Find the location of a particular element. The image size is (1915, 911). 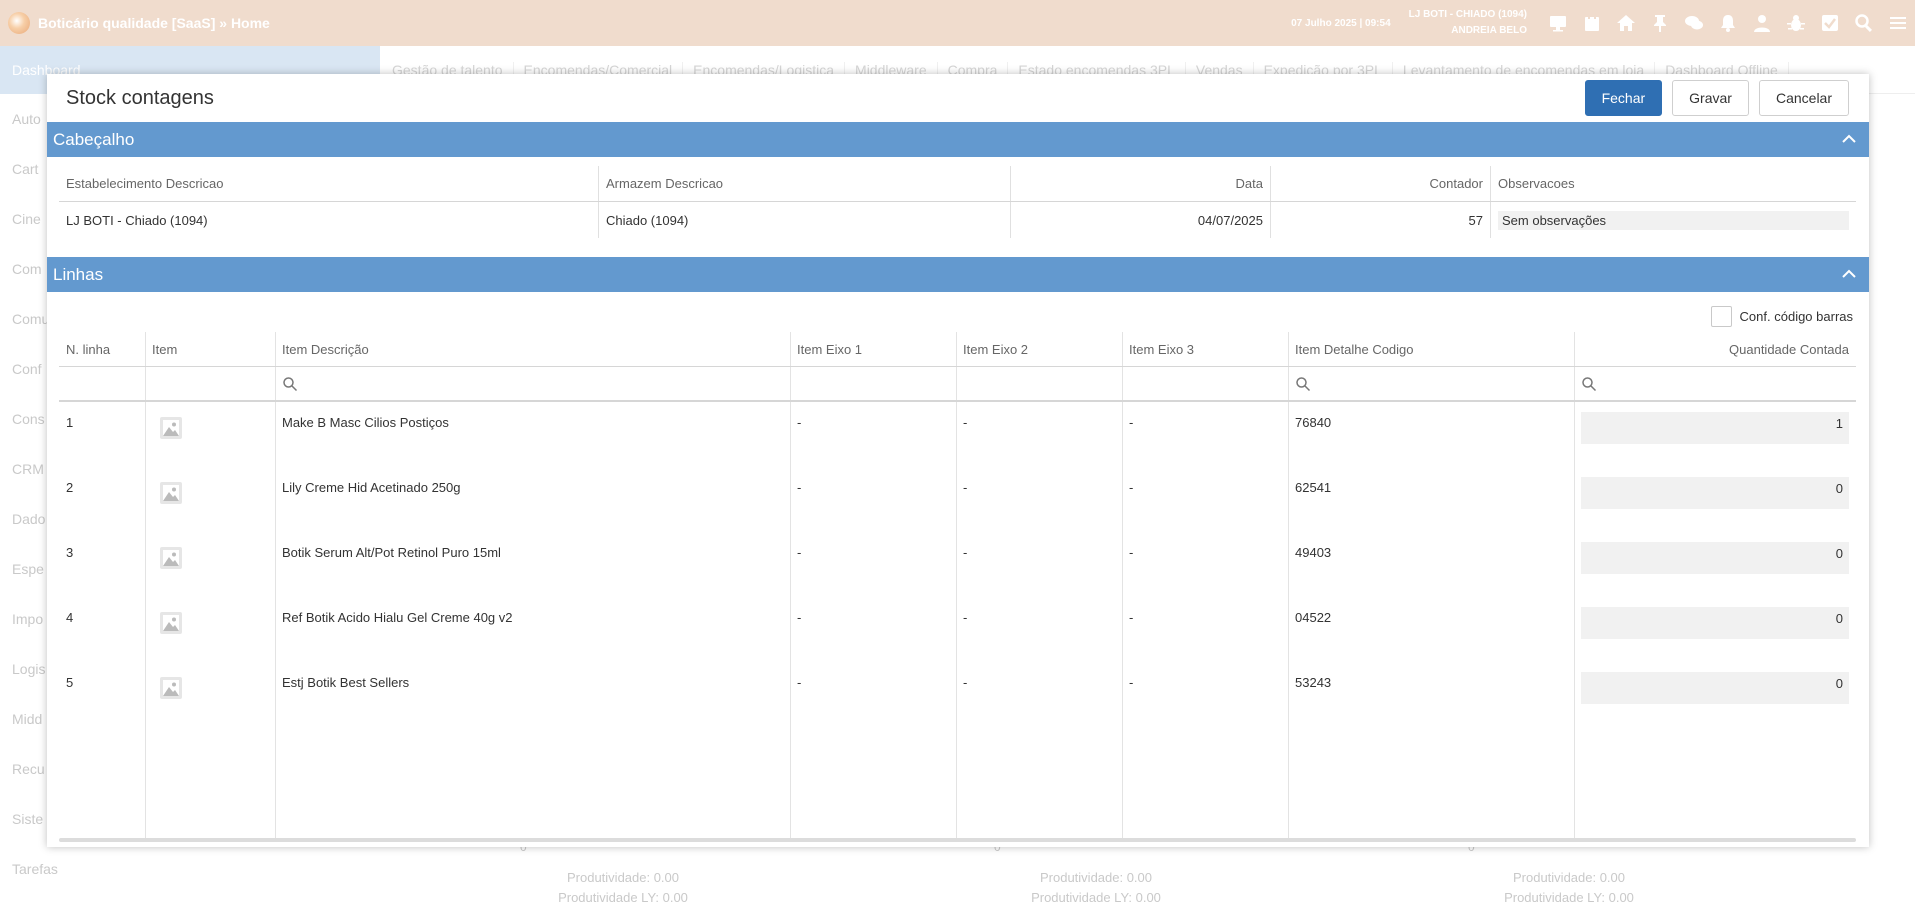

menu-icon is located at coordinates (1898, 23).